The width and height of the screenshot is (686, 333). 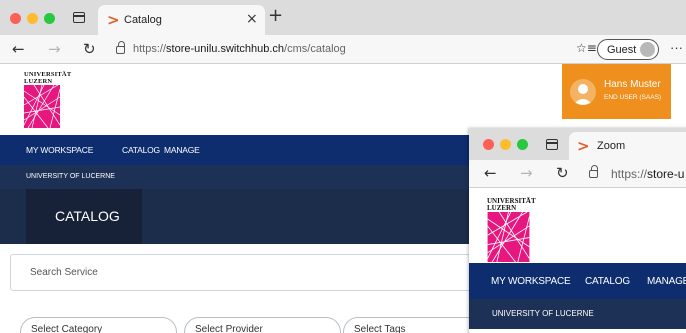 I want to click on favorites-icon: ☆≡, so click(x=586, y=48).